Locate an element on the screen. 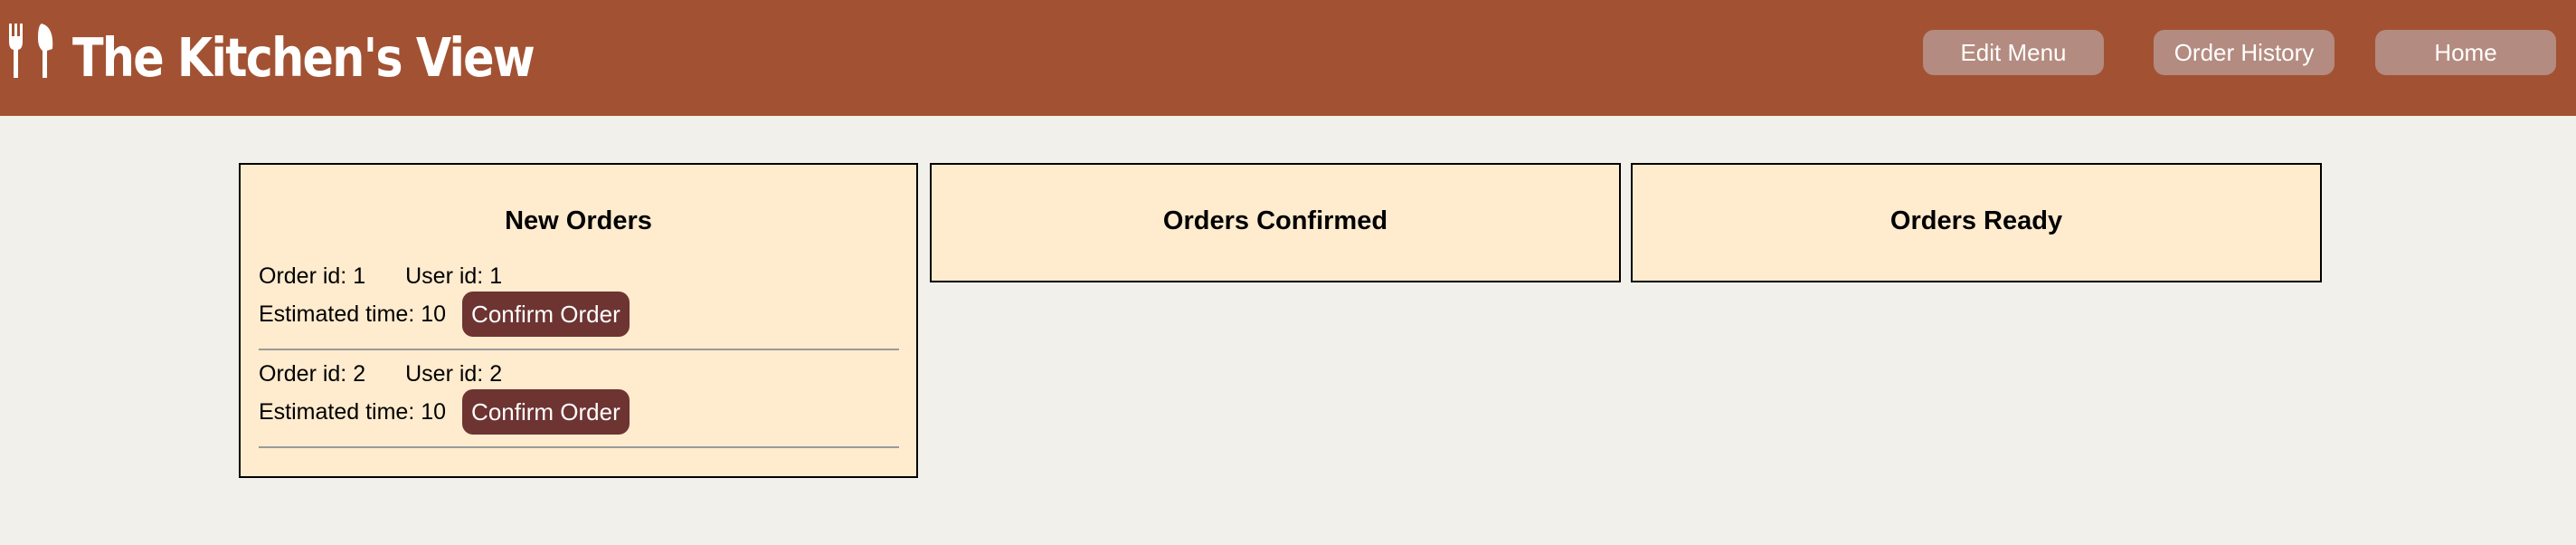 This screenshot has width=2576, height=545. user-id-value: 1 is located at coordinates (496, 276).